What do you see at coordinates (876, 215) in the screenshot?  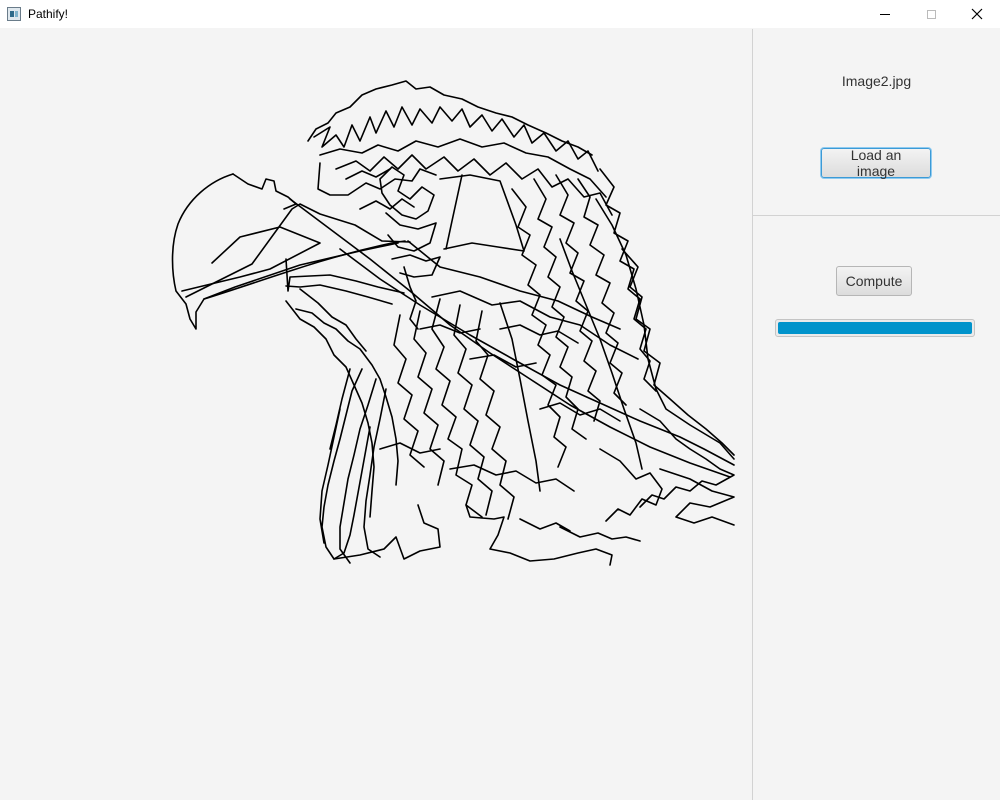 I see `section-separator` at bounding box center [876, 215].